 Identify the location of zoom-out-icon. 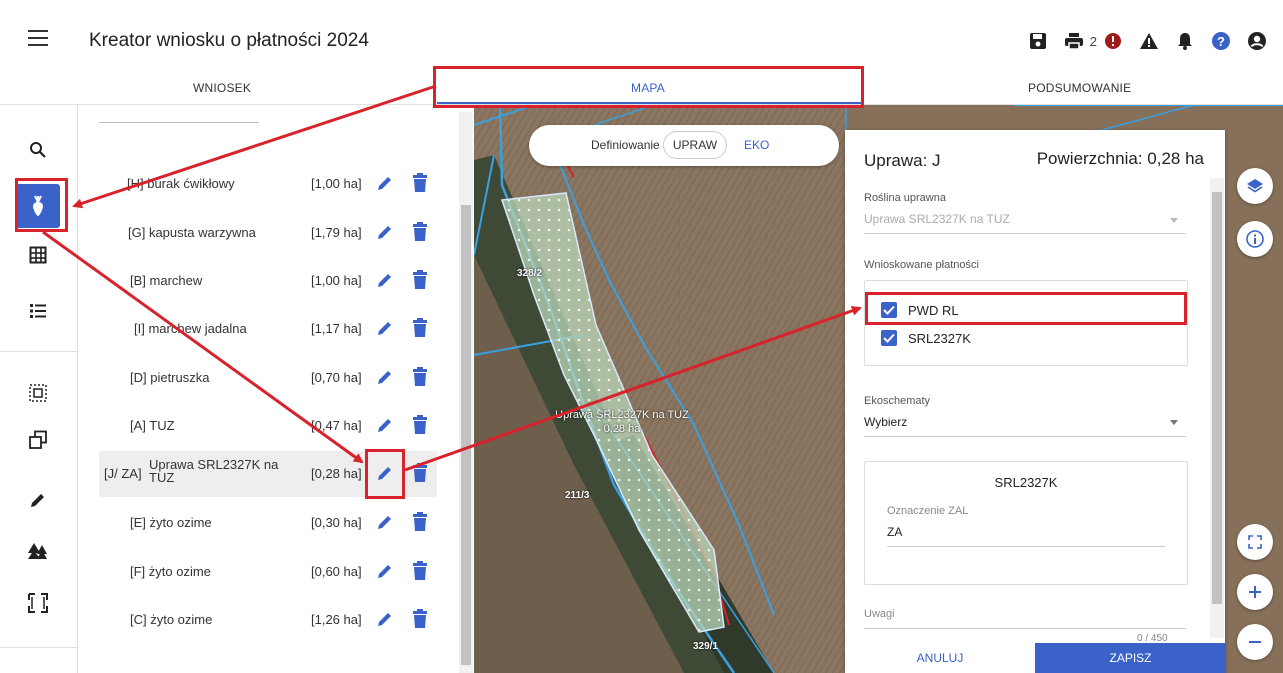
(1255, 642).